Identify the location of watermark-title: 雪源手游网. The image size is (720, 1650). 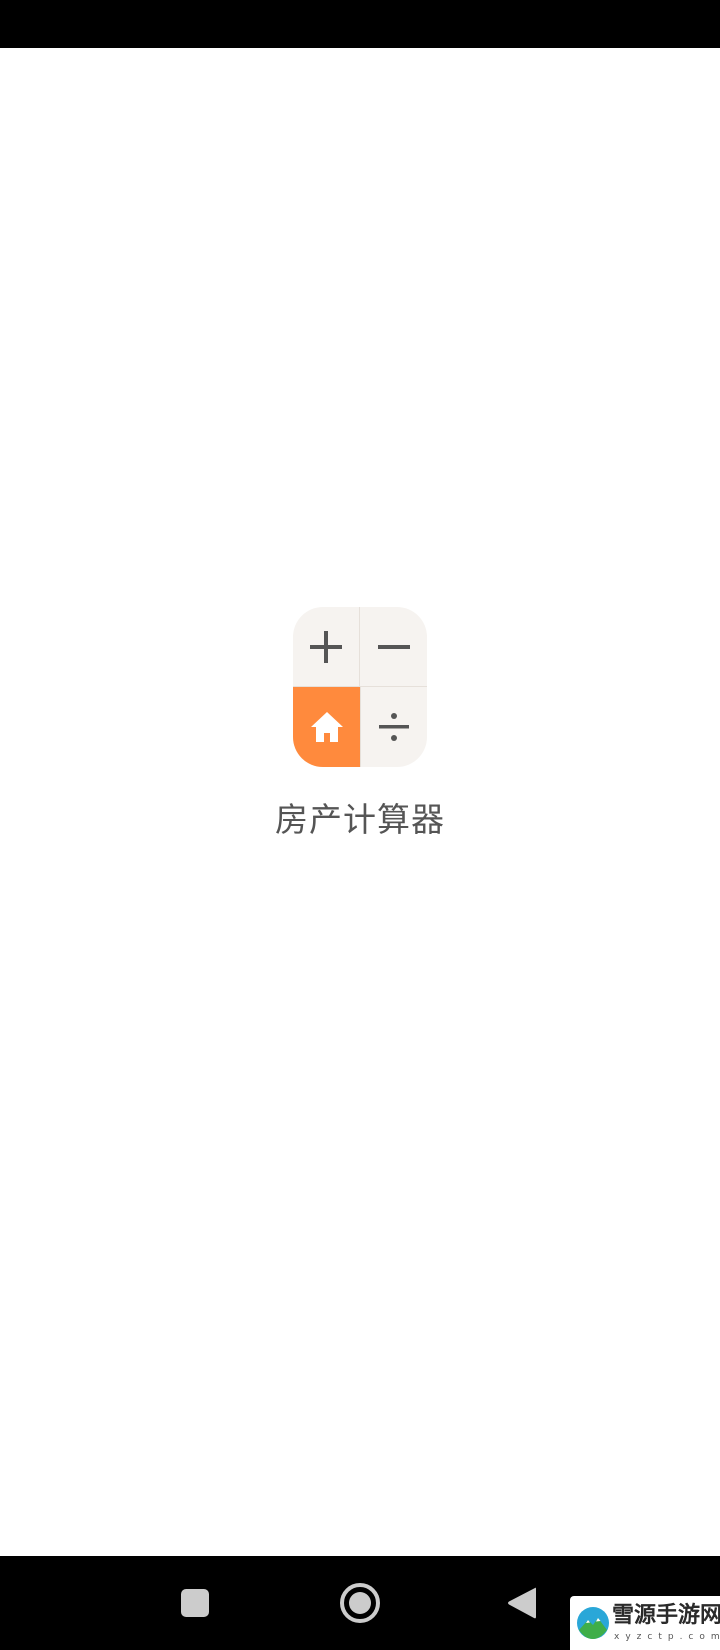
(666, 1615).